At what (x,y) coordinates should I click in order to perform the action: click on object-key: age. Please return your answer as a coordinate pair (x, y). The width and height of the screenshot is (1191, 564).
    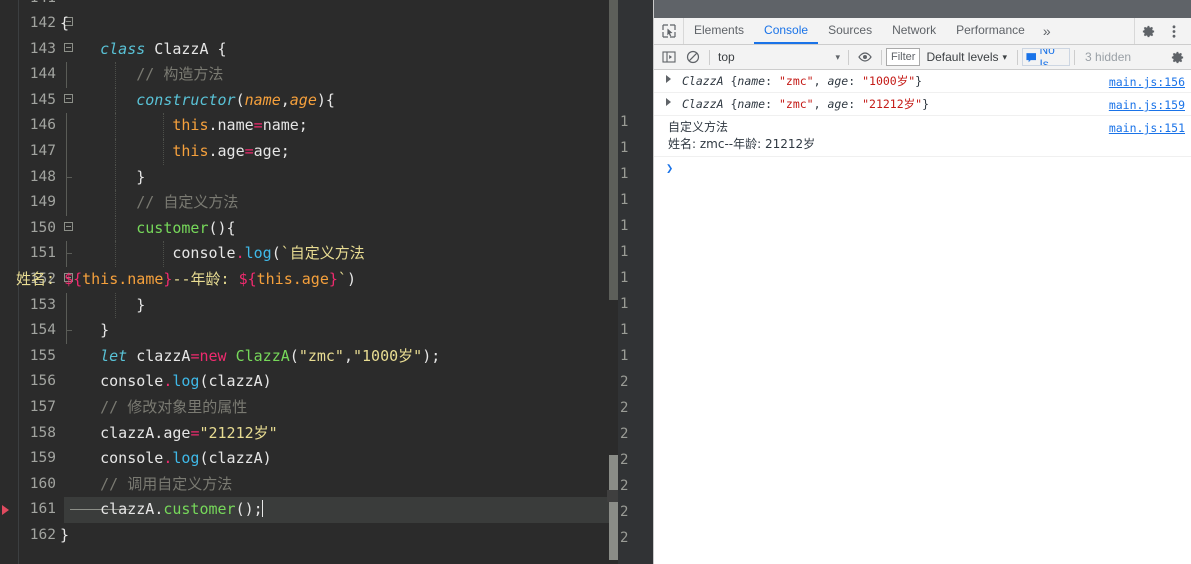
    Looking at the image, I should click on (838, 81).